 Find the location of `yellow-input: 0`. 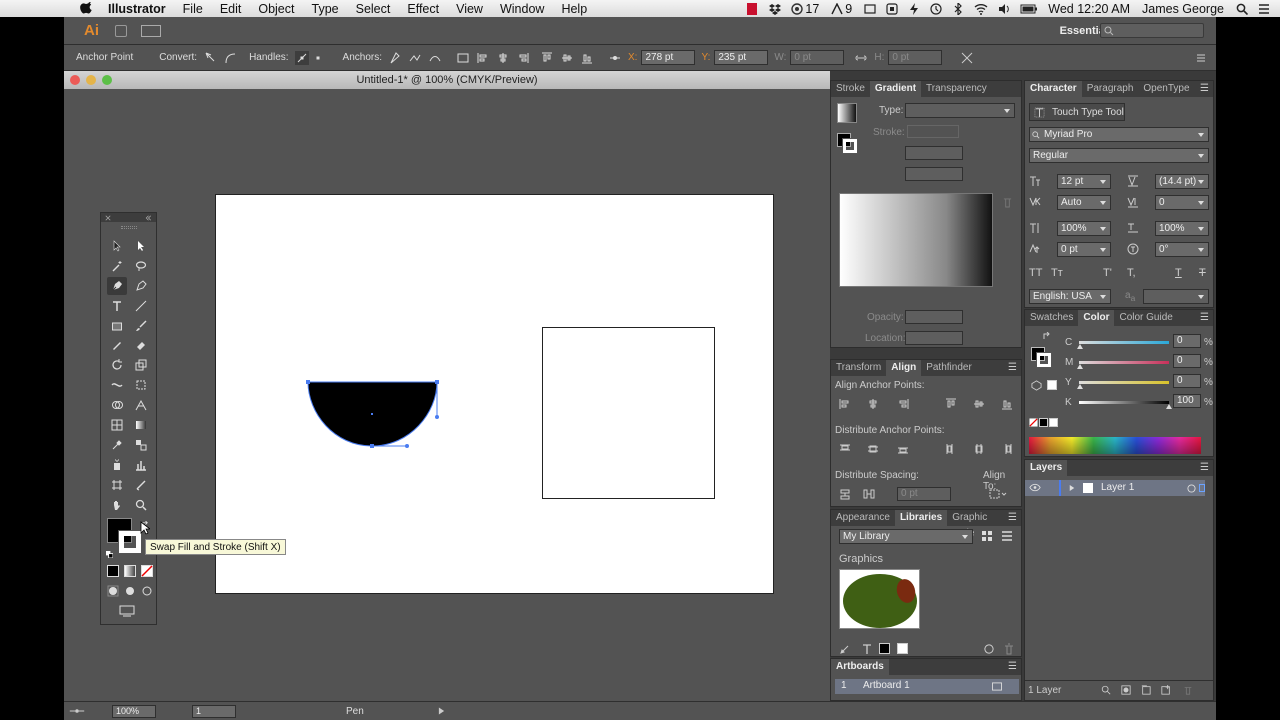

yellow-input: 0 is located at coordinates (1187, 381).